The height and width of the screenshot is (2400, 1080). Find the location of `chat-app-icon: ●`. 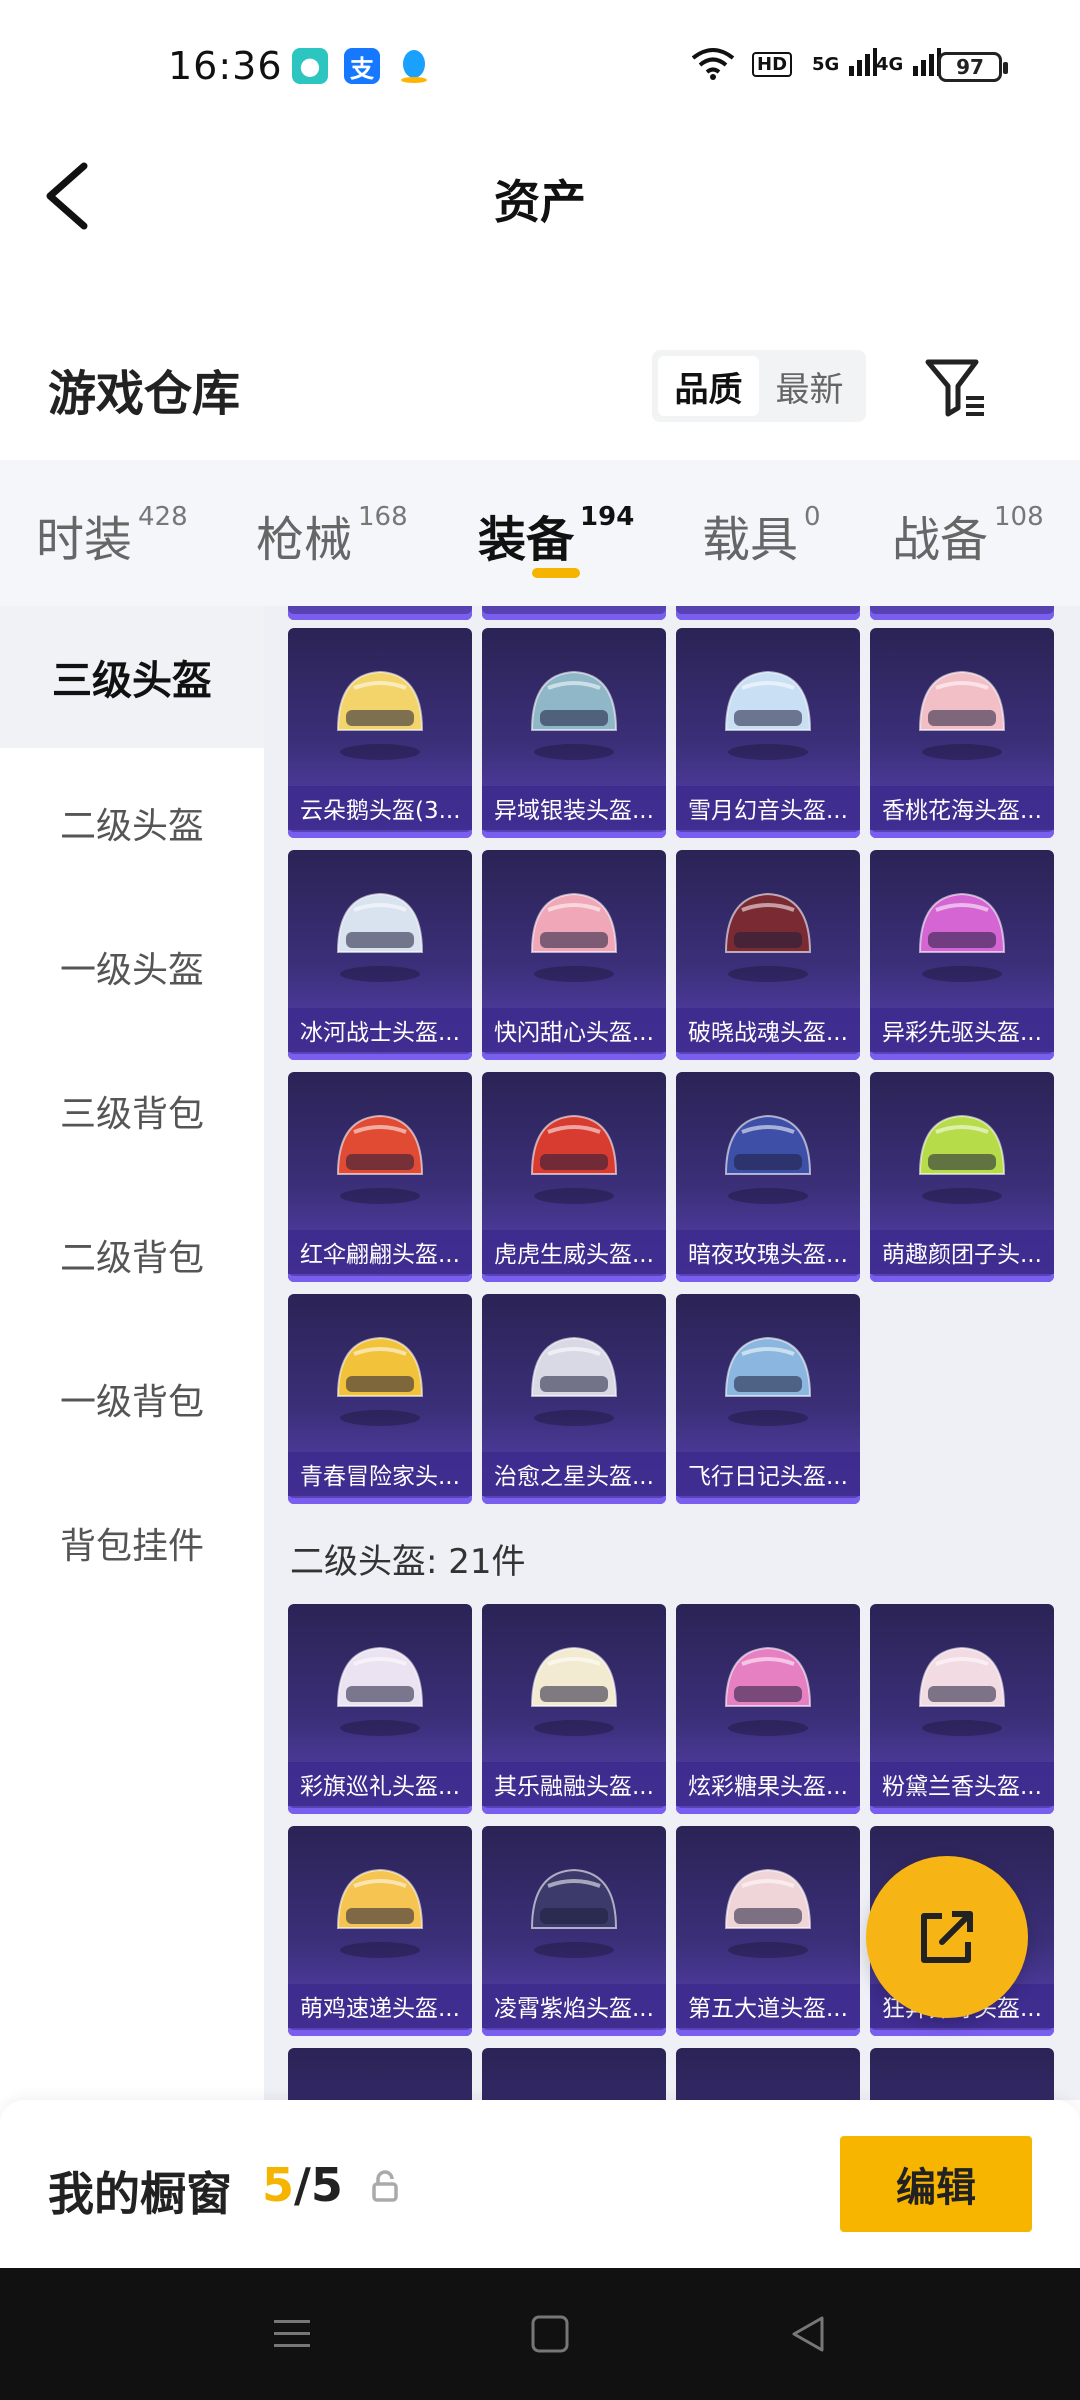

chat-app-icon: ● is located at coordinates (310, 66).